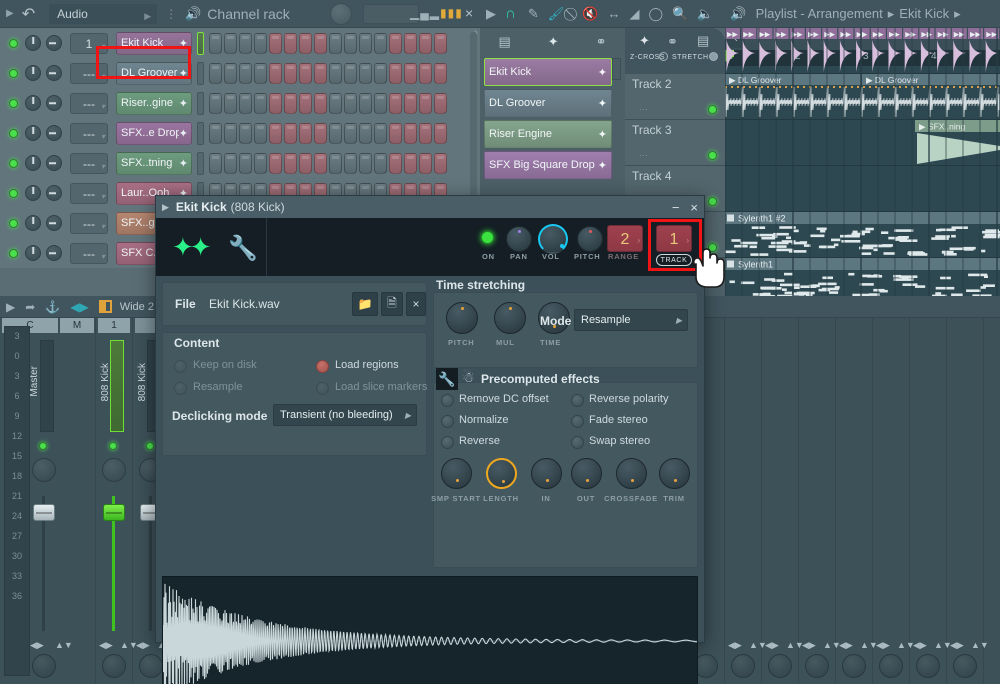 The width and height of the screenshot is (1000, 684). What do you see at coordinates (77, 325) in the screenshot?
I see `mixer-master-header: M` at bounding box center [77, 325].